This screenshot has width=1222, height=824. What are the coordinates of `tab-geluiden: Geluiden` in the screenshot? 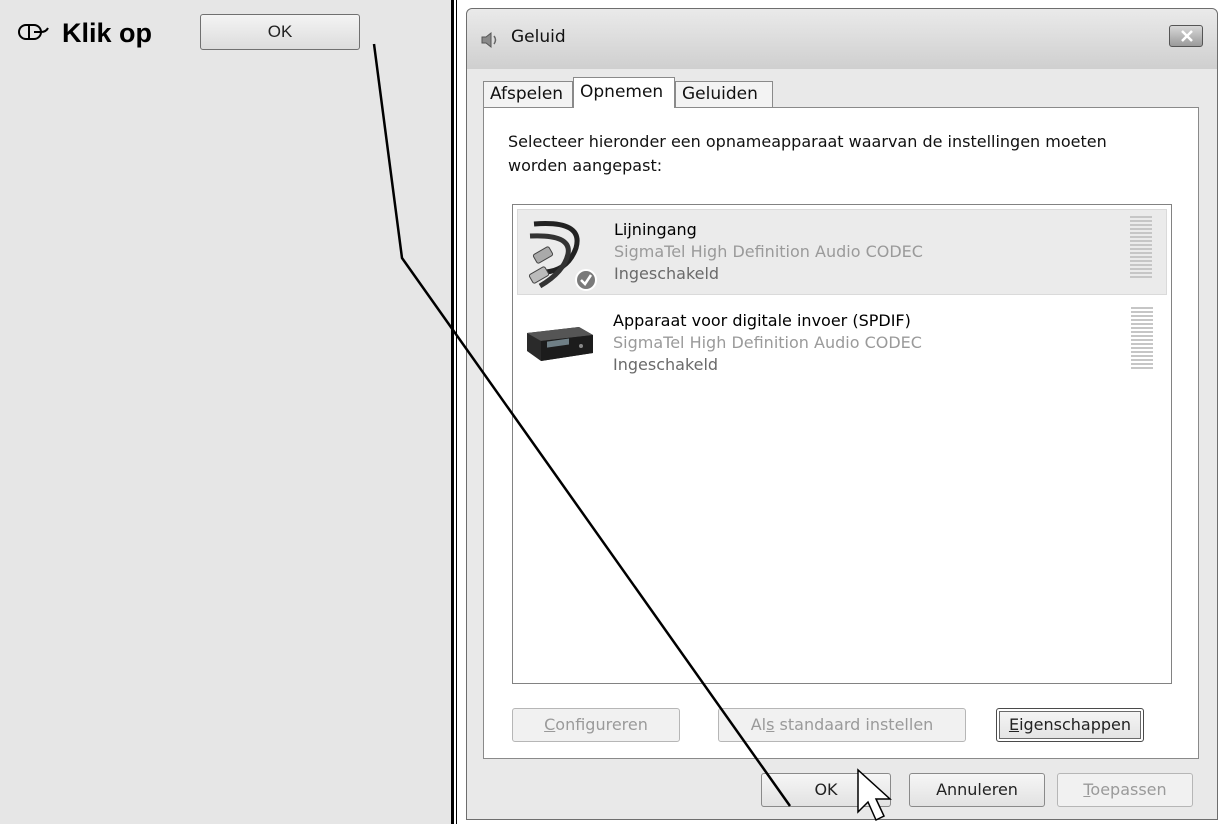 It's located at (724, 94).